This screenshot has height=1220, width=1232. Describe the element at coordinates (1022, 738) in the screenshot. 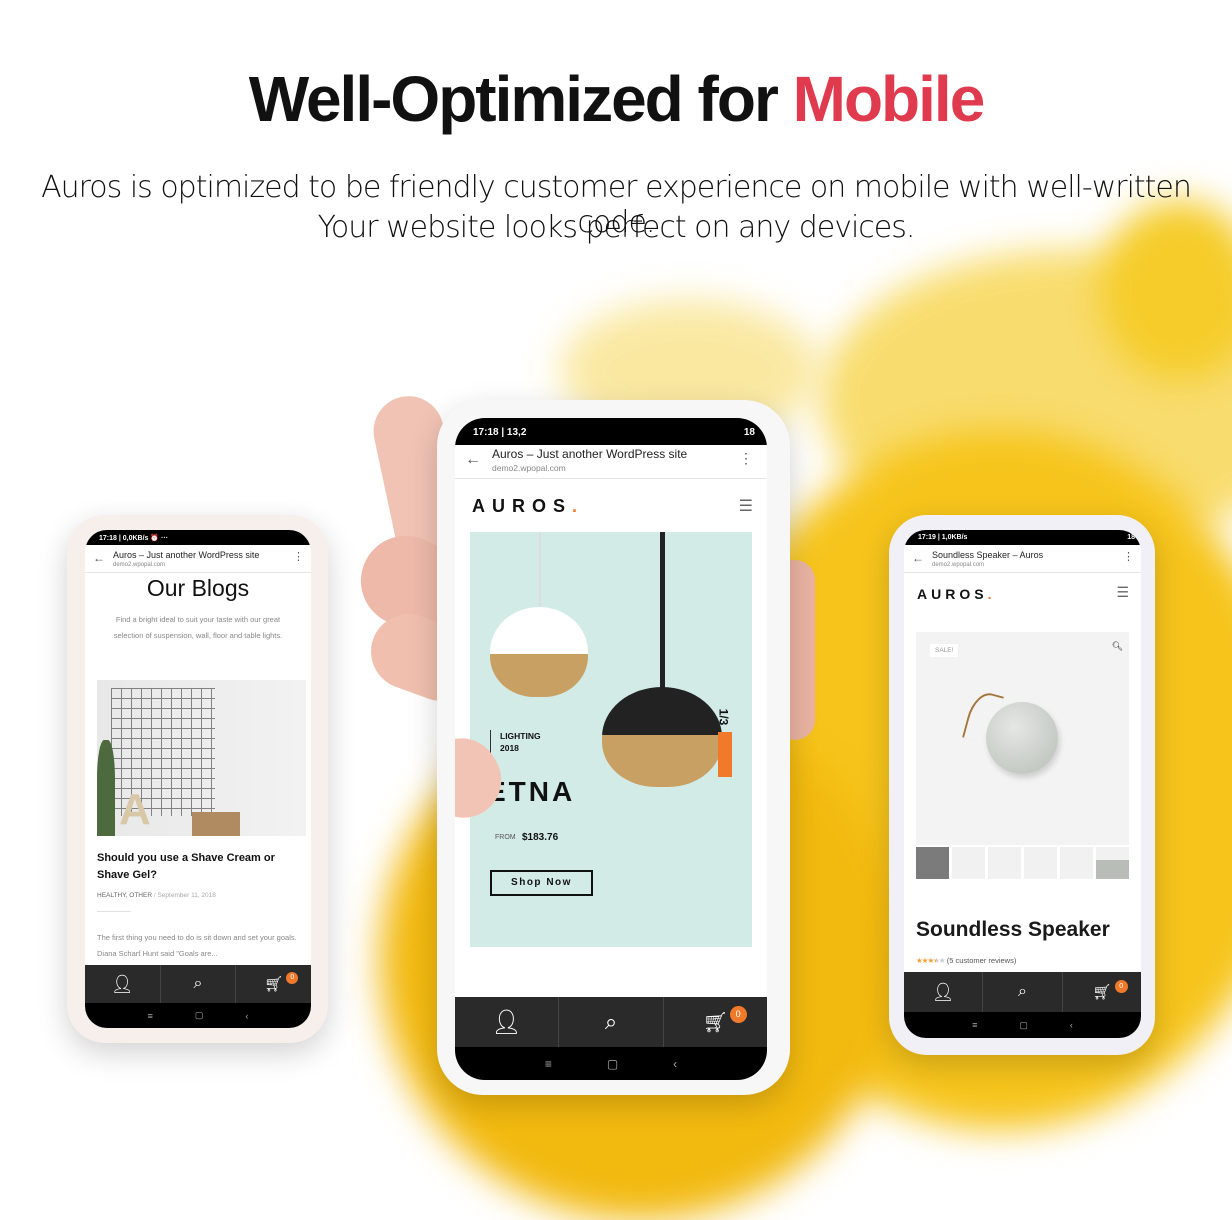

I see `product-image: SALE! 🔍︎` at that location.